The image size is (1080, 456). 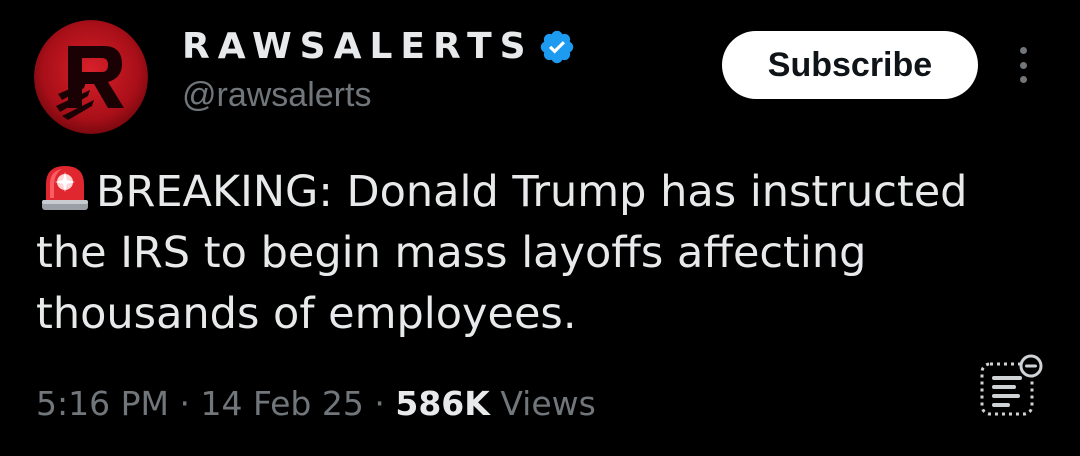 I want to click on tweet-date: 14 Feb 25, so click(x=281, y=403).